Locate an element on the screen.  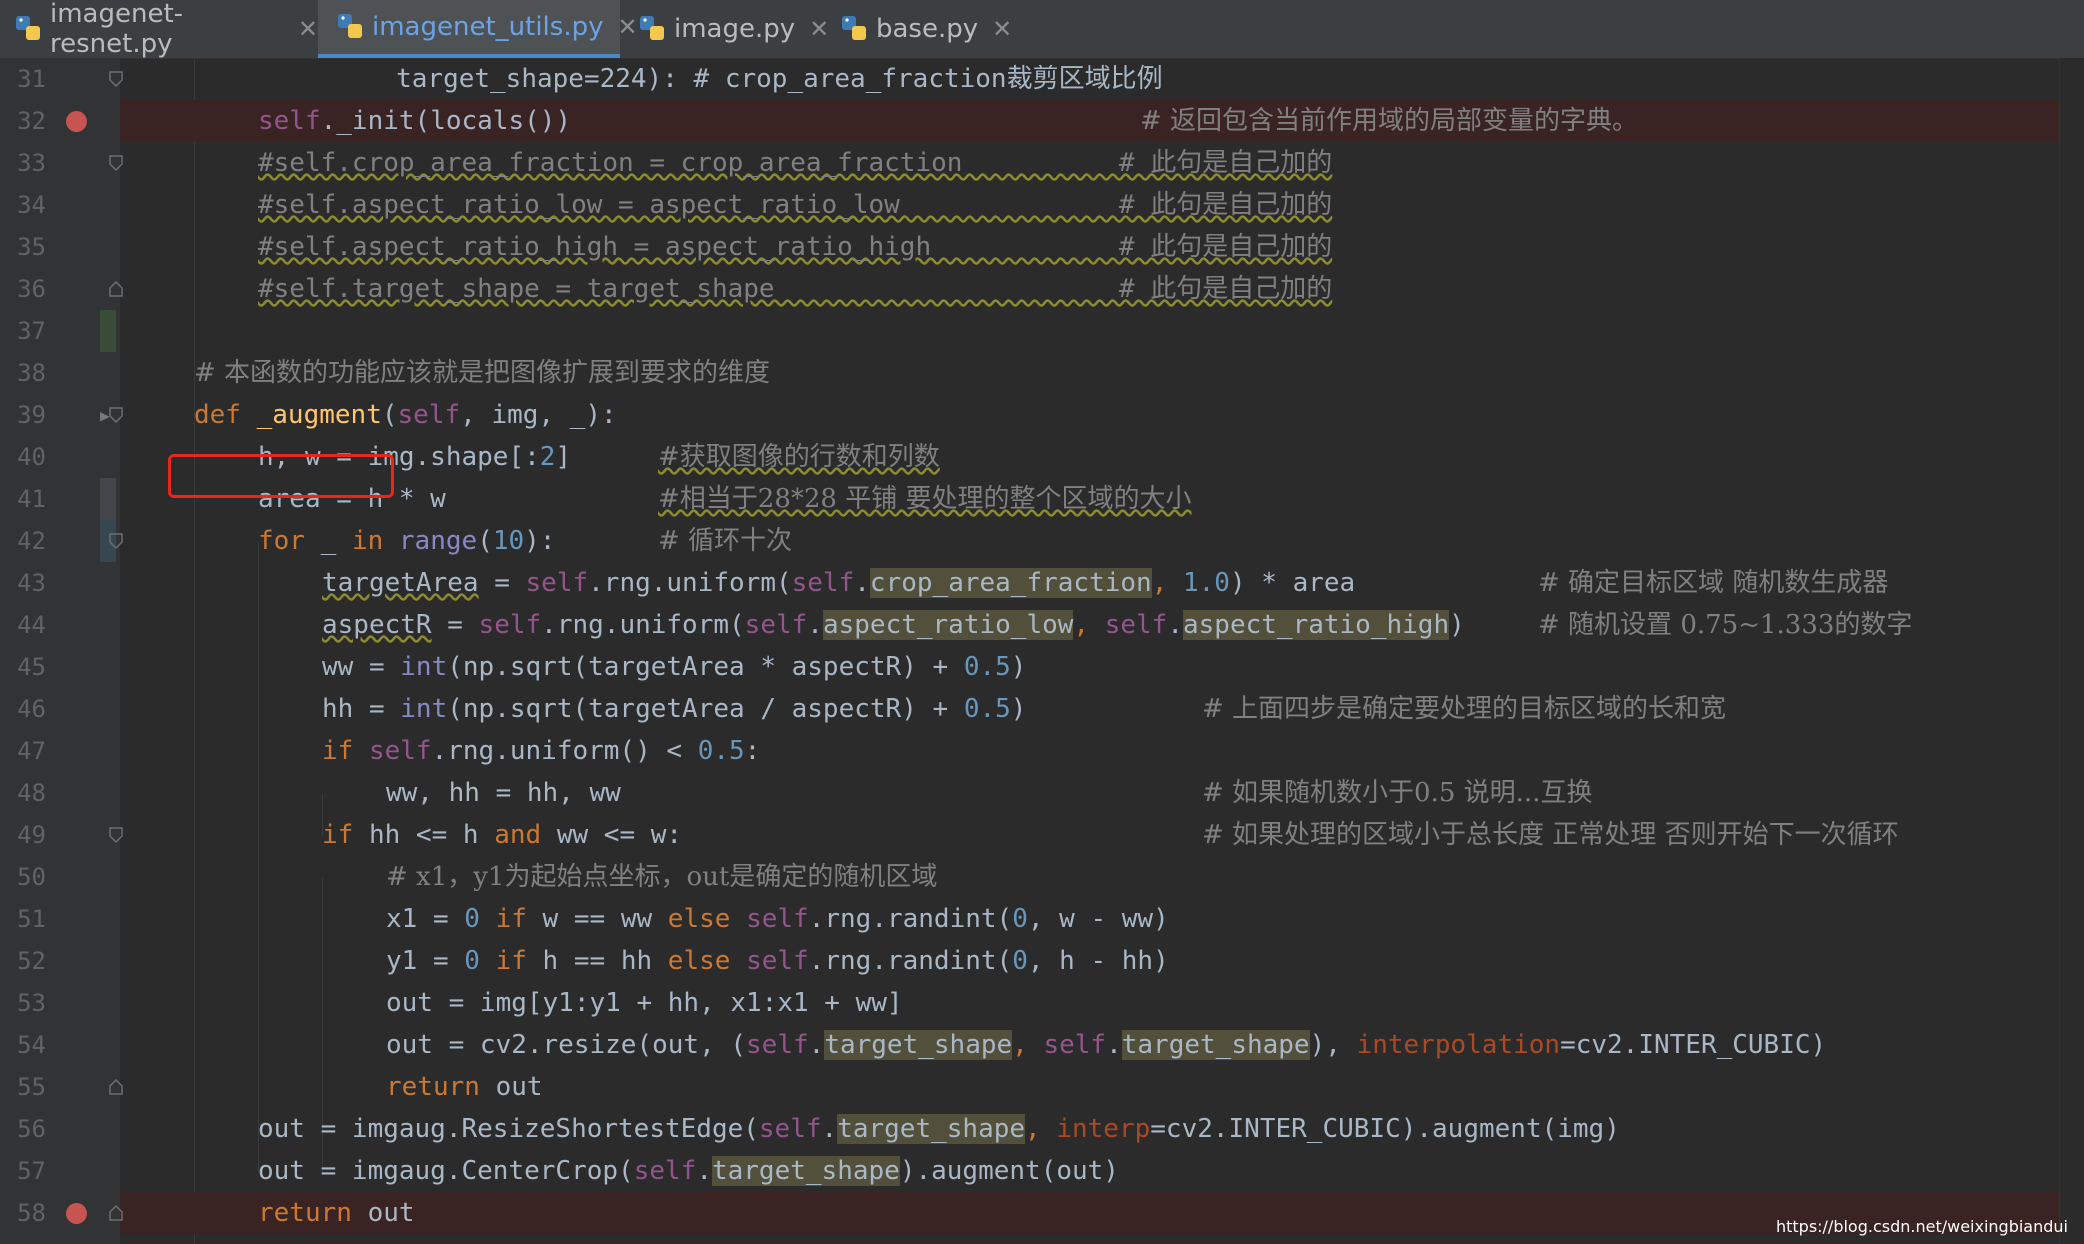
code-segment: target_shape is located at coordinates (931, 1129).